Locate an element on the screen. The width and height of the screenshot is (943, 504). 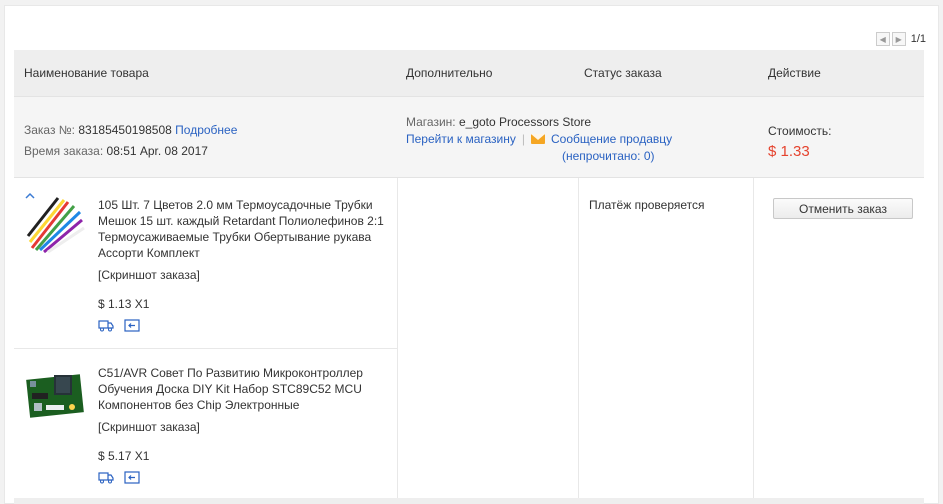
header-status: Статус заказа is located at coordinates (623, 73).